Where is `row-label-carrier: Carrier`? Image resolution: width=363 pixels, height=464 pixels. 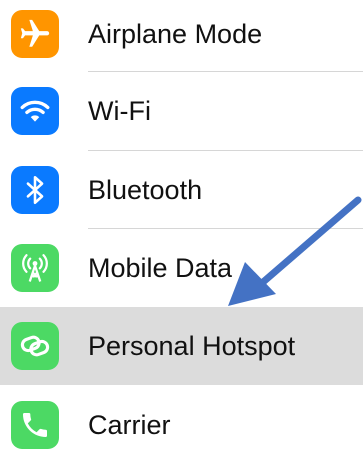 row-label-carrier: Carrier is located at coordinates (129, 425).